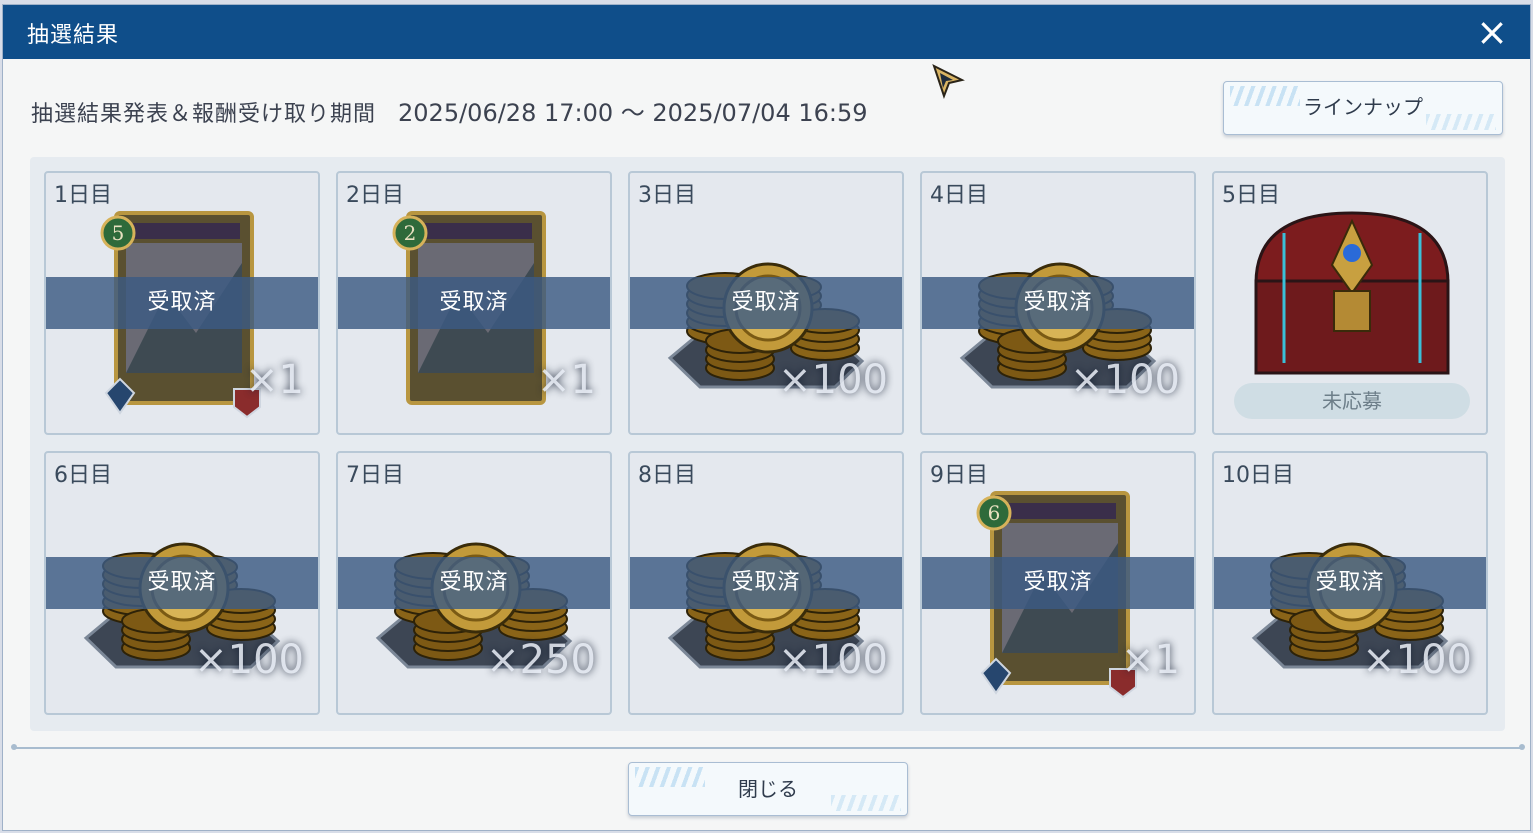 The image size is (1533, 833). I want to click on dialog-title: 抽選結果, so click(73, 35).